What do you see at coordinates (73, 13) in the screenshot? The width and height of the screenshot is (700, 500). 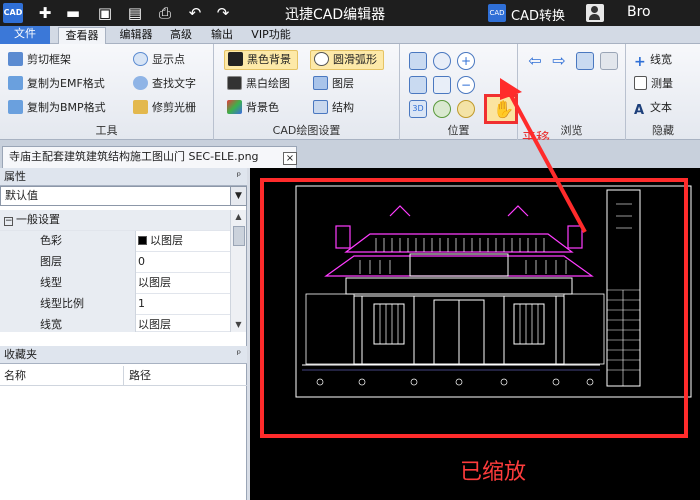 I see `open-folder-icon: ▬` at bounding box center [73, 13].